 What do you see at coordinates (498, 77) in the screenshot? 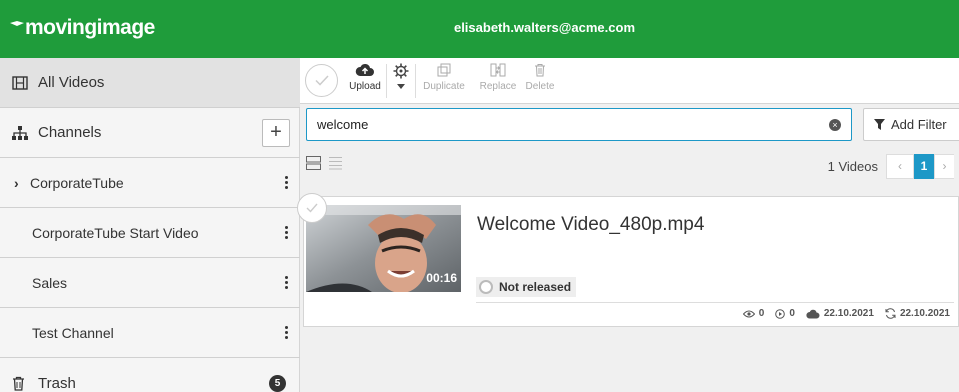
I see `replace-button: Replace` at bounding box center [498, 77].